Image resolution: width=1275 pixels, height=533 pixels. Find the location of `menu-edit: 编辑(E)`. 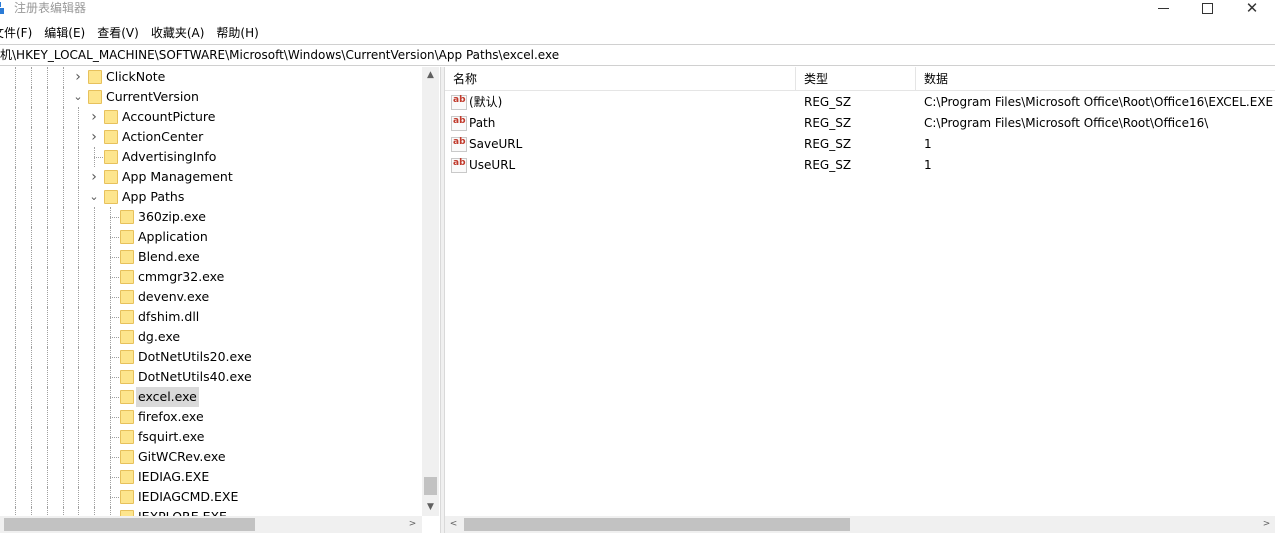

menu-edit: 编辑(E) is located at coordinates (64, 33).